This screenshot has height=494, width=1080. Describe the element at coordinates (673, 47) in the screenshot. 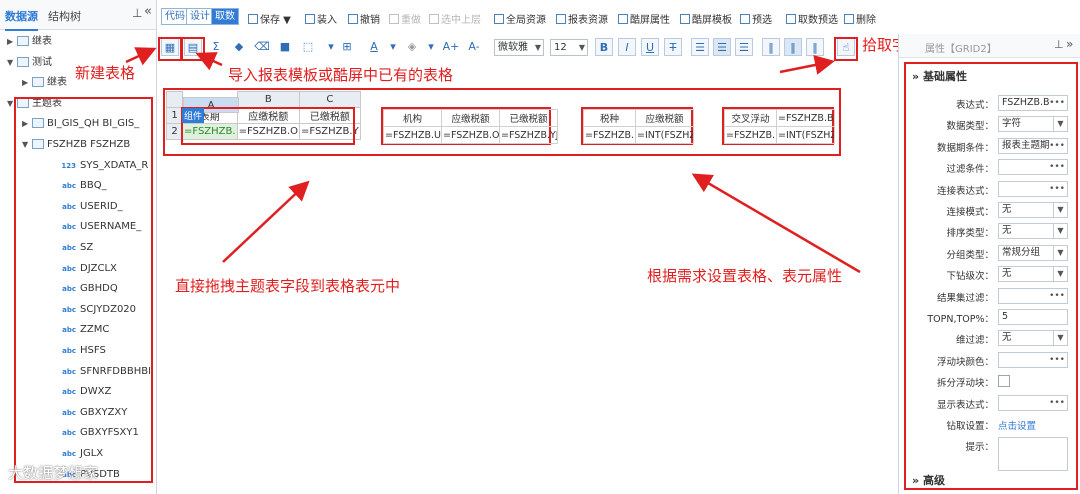

I see `strikethrough-icon: T` at that location.